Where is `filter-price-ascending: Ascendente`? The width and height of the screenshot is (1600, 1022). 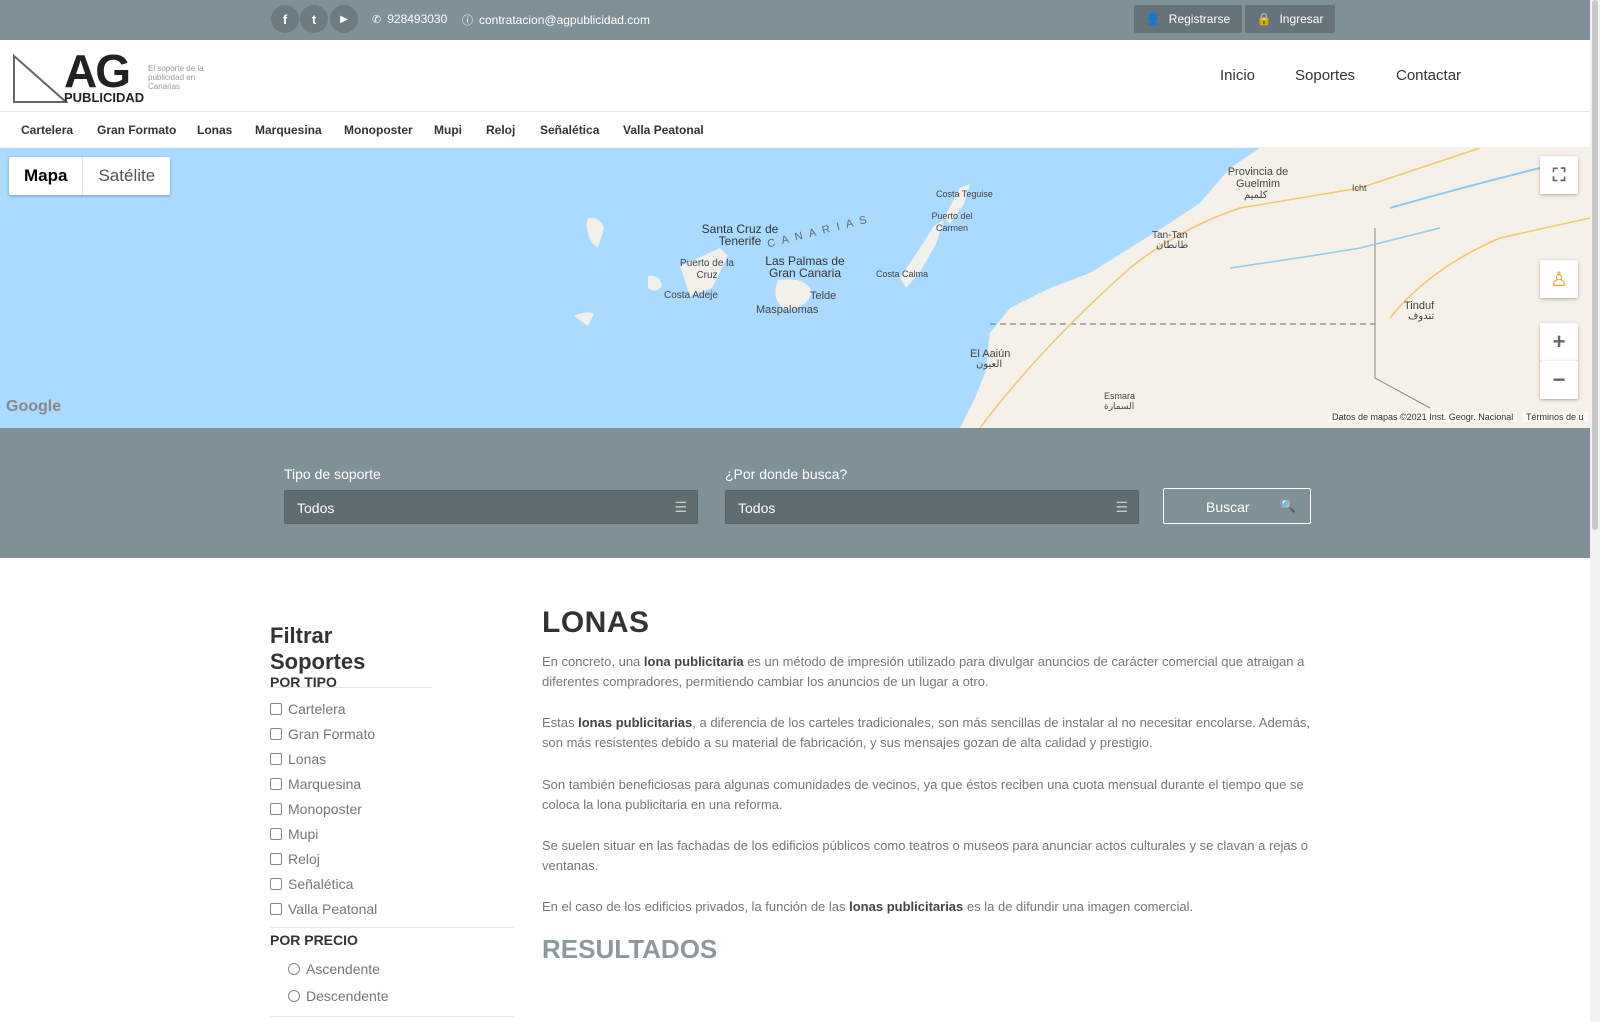 filter-price-ascending: Ascendente is located at coordinates (334, 969).